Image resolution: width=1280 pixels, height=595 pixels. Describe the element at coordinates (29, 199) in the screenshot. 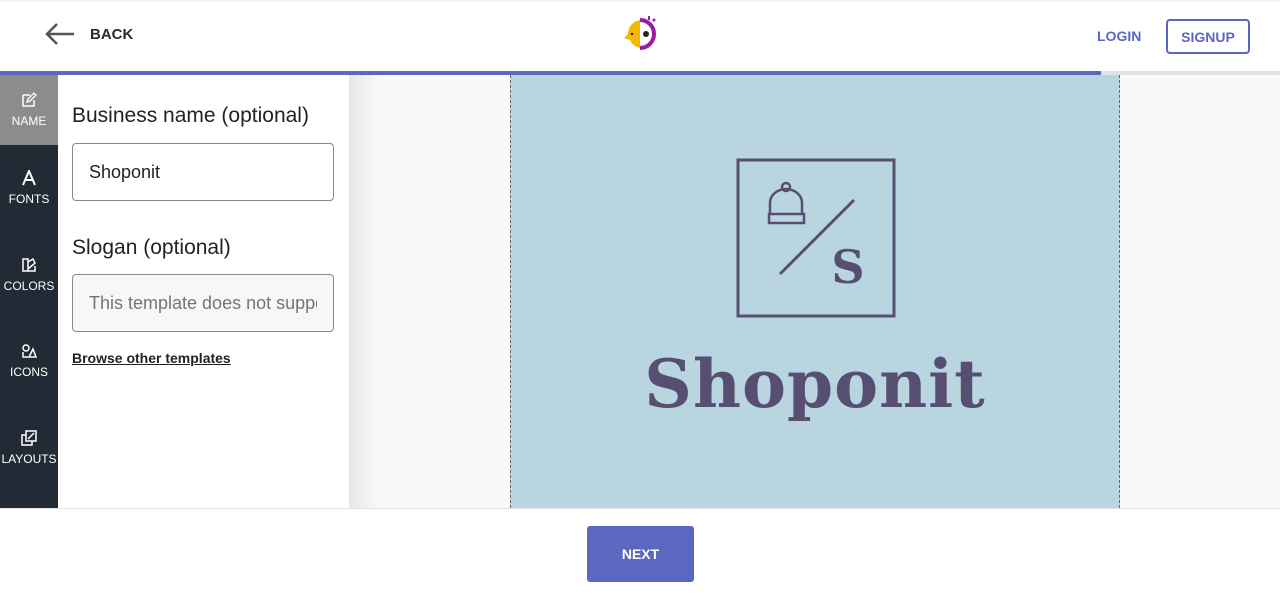

I see `sidebar-item-label: FONTS` at that location.